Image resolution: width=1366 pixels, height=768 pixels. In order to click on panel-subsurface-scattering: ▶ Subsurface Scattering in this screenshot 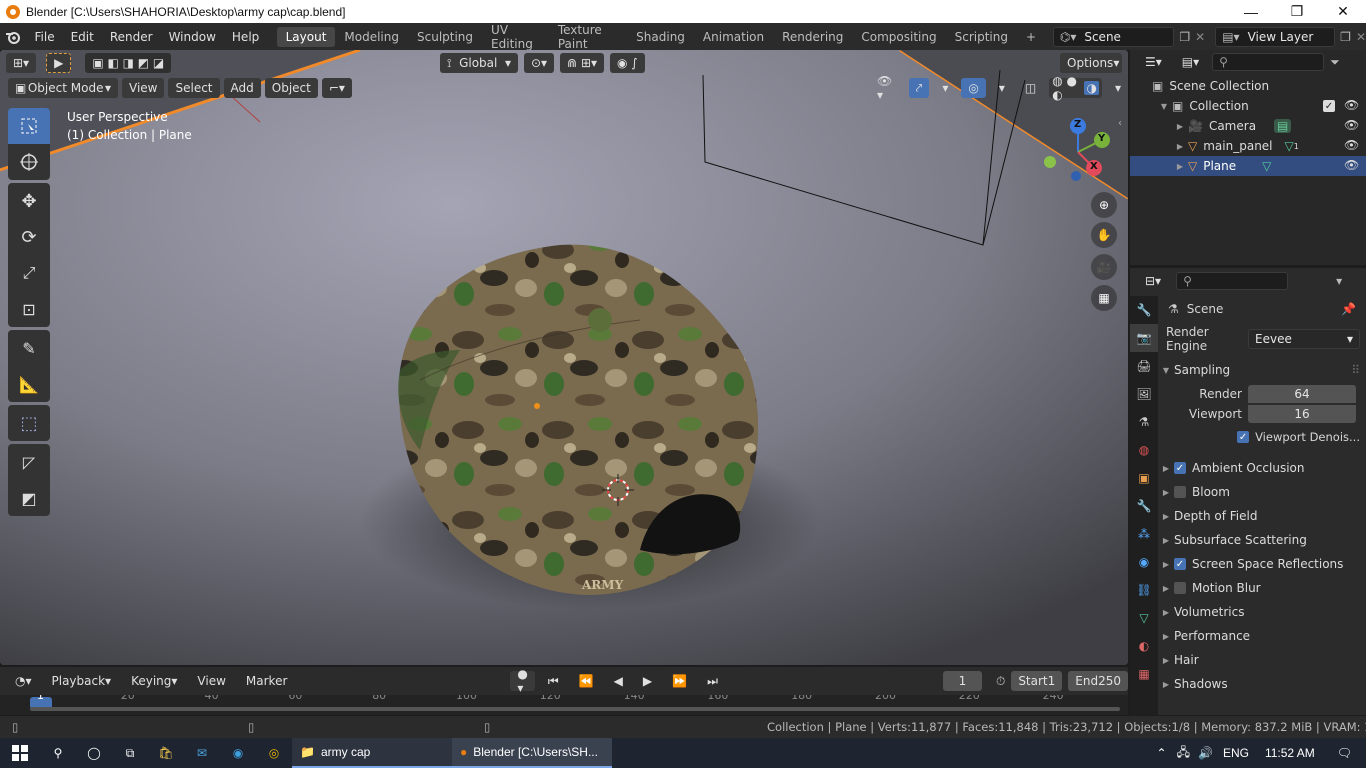, I will do `click(1262, 540)`.